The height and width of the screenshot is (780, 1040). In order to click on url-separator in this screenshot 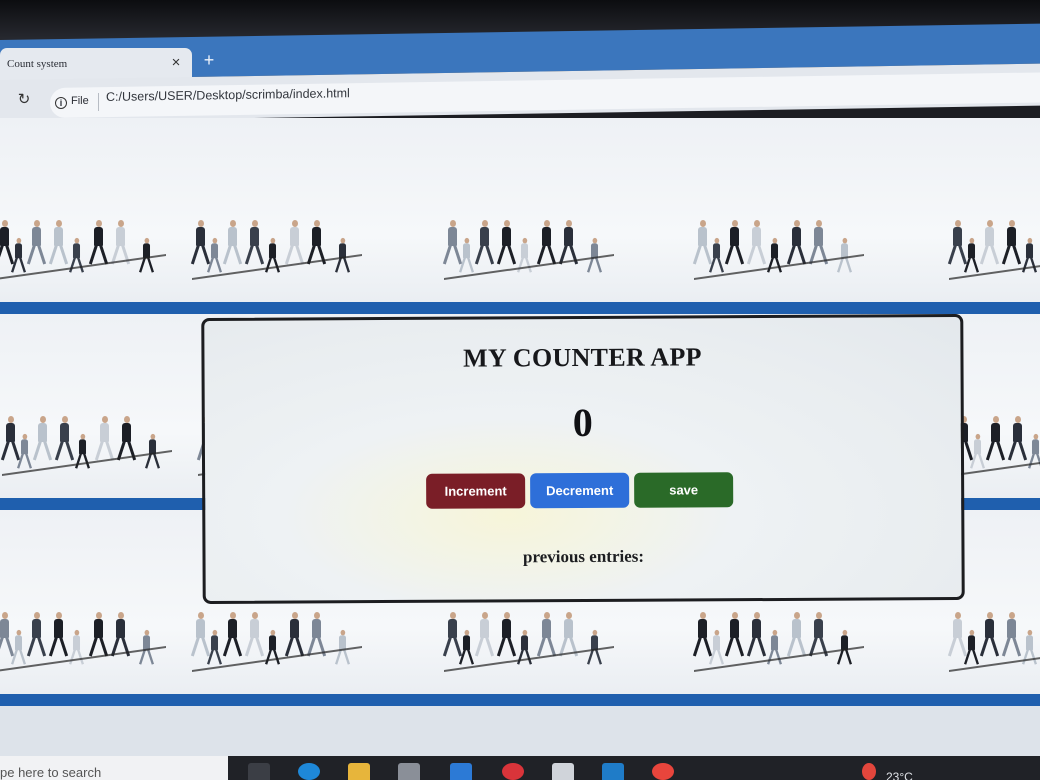, I will do `click(98, 102)`.